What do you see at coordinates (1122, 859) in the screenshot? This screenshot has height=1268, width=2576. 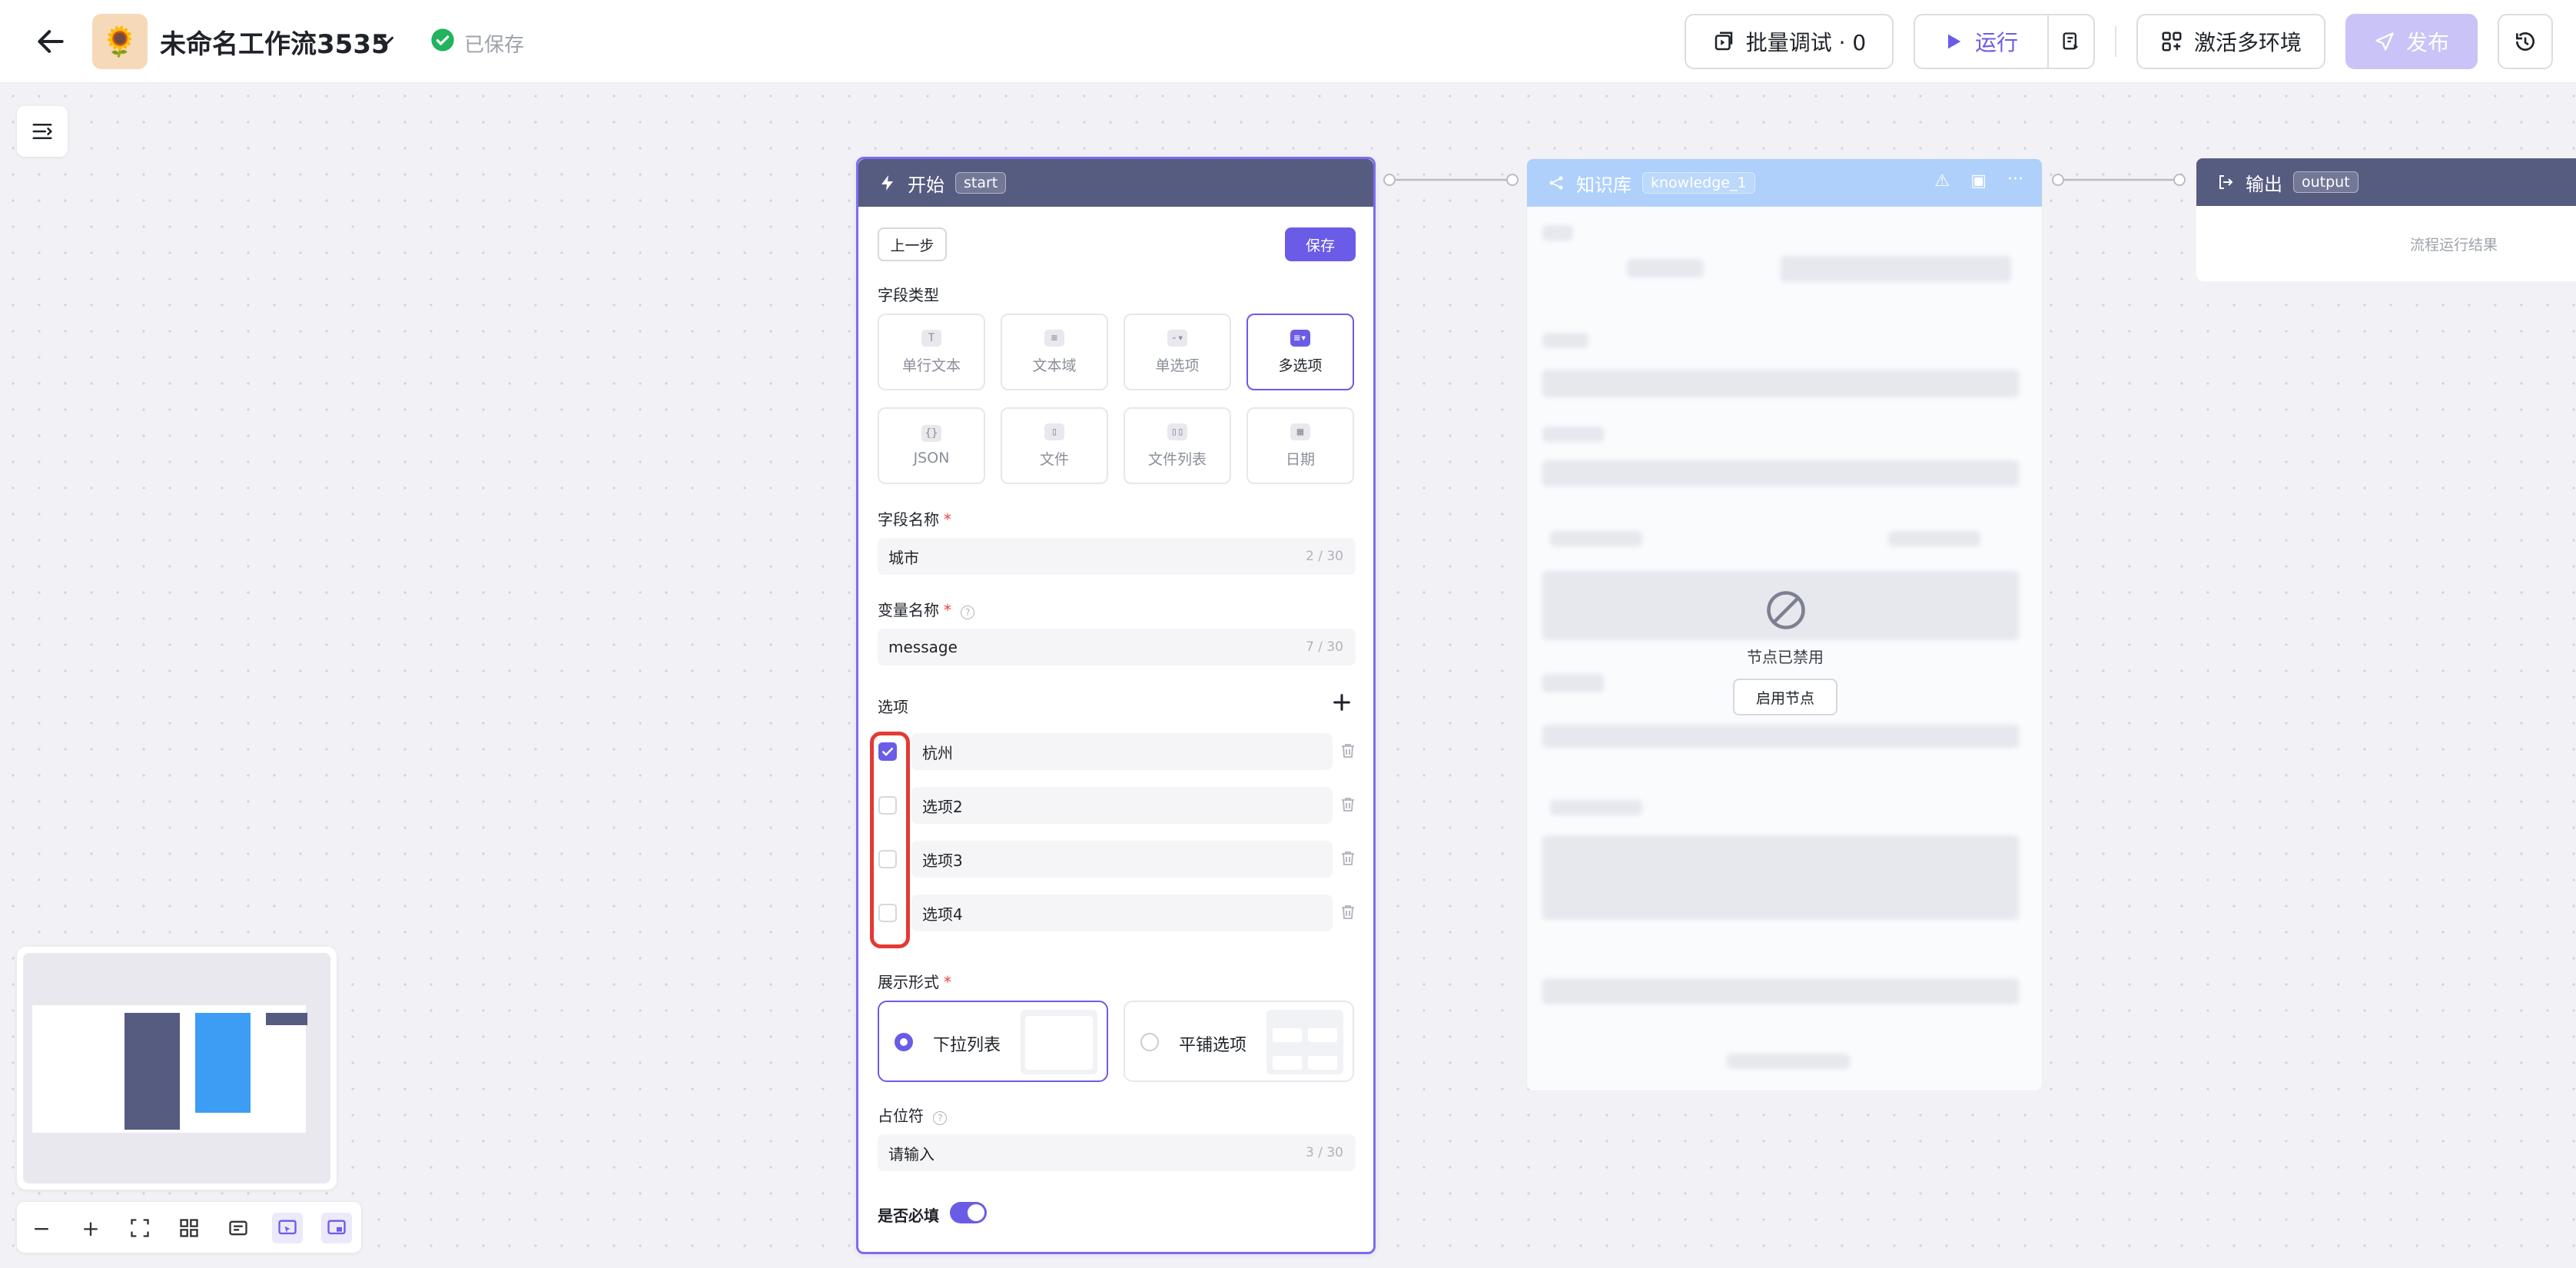 I see `option-input-3: 选项3` at bounding box center [1122, 859].